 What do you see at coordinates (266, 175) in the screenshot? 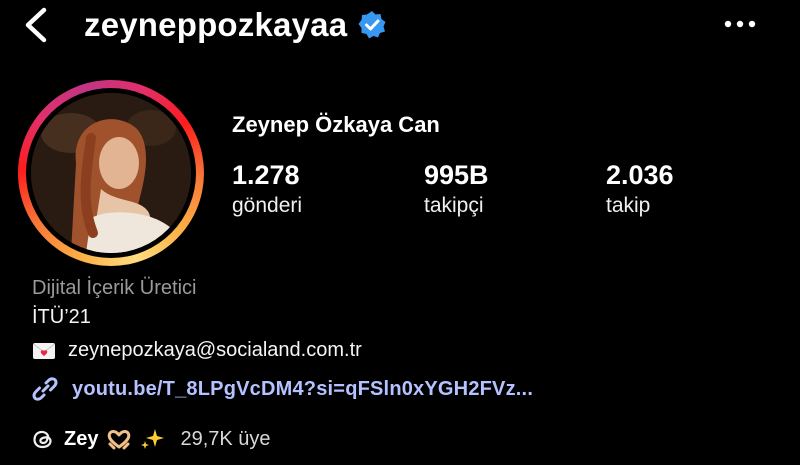
I see `stat-posts-value: 1.278` at bounding box center [266, 175].